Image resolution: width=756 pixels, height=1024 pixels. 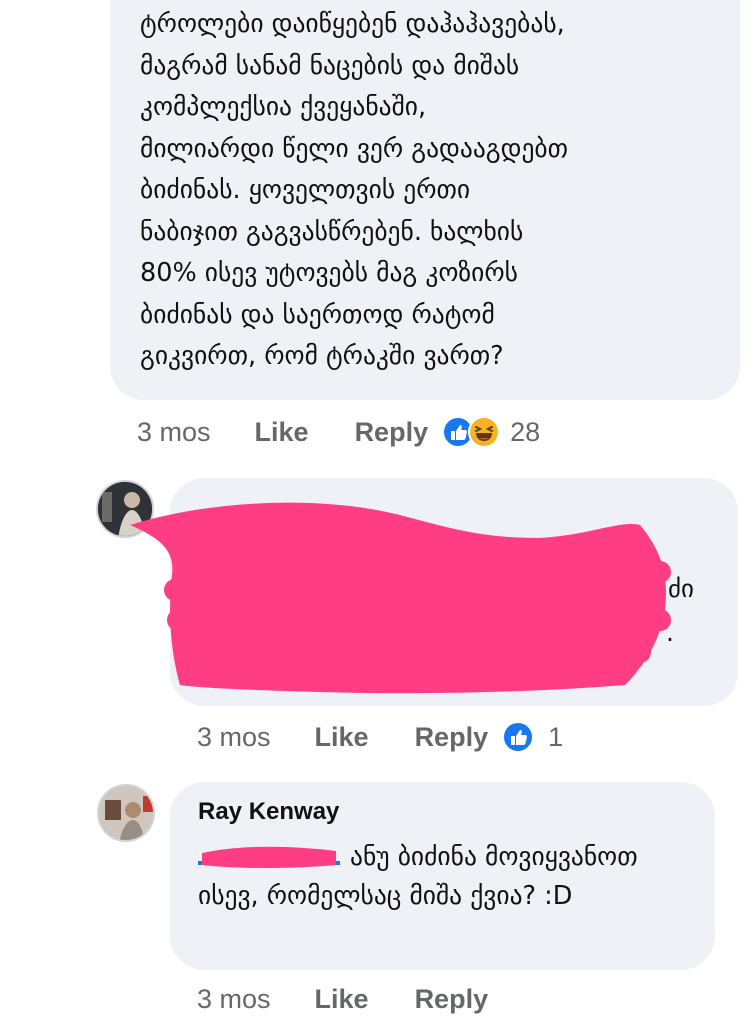 What do you see at coordinates (518, 737) in the screenshot?
I see `like-reaction-icon` at bounding box center [518, 737].